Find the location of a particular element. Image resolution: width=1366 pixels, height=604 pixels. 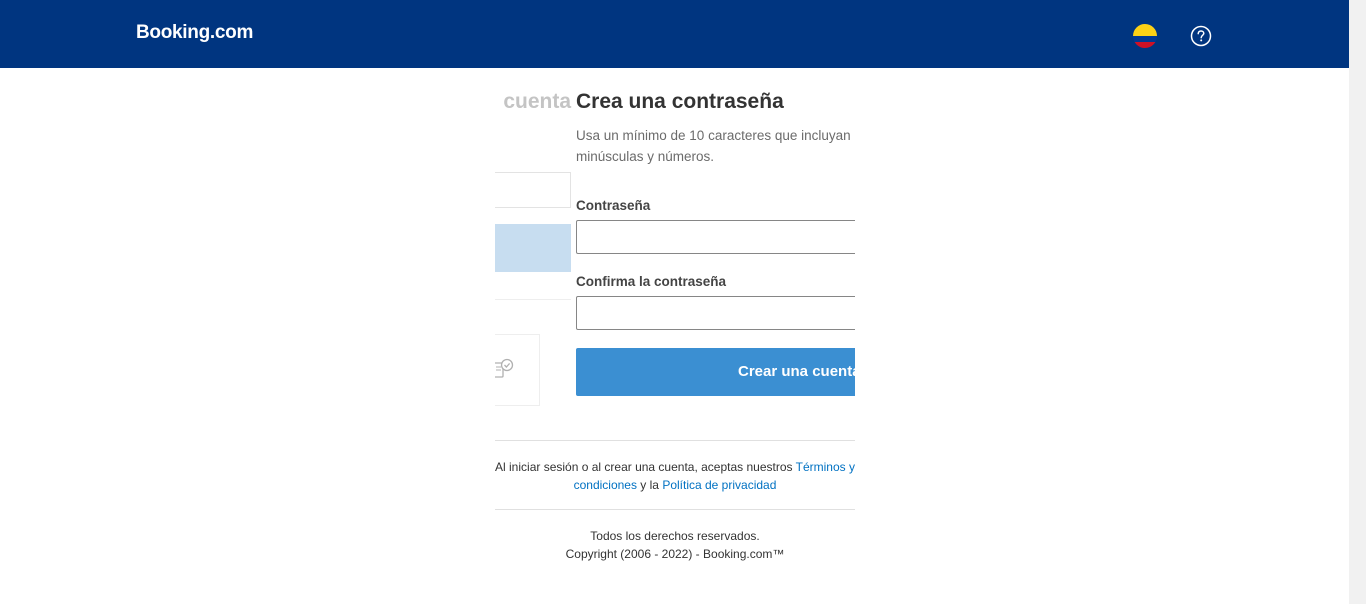

booking-logo: Booking.com is located at coordinates (194, 33).